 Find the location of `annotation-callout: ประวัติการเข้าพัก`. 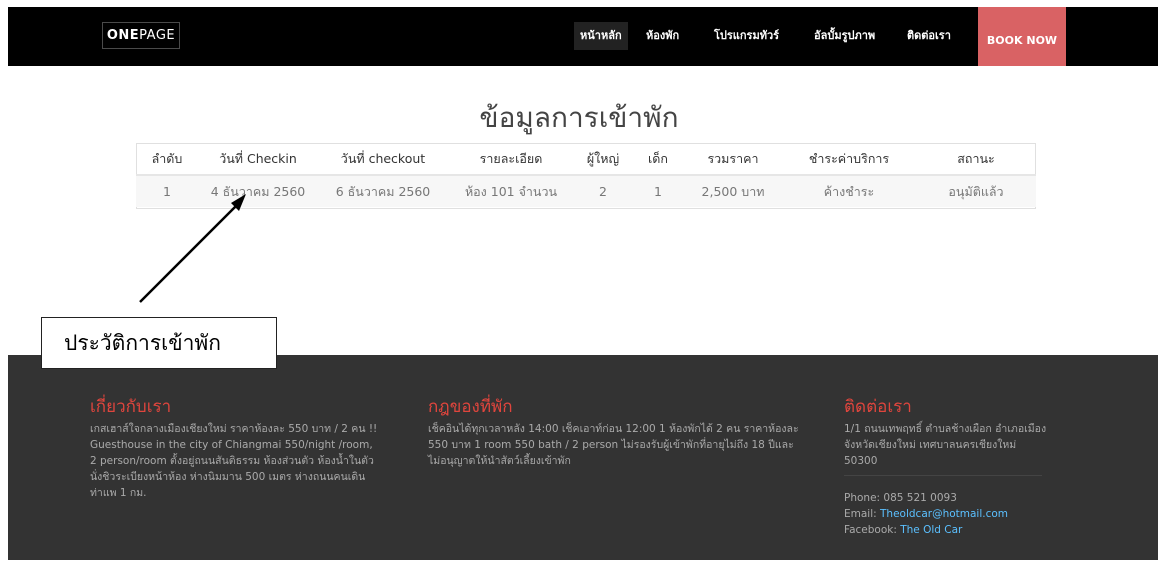

annotation-callout: ประวัติการเข้าพัก is located at coordinates (159, 343).